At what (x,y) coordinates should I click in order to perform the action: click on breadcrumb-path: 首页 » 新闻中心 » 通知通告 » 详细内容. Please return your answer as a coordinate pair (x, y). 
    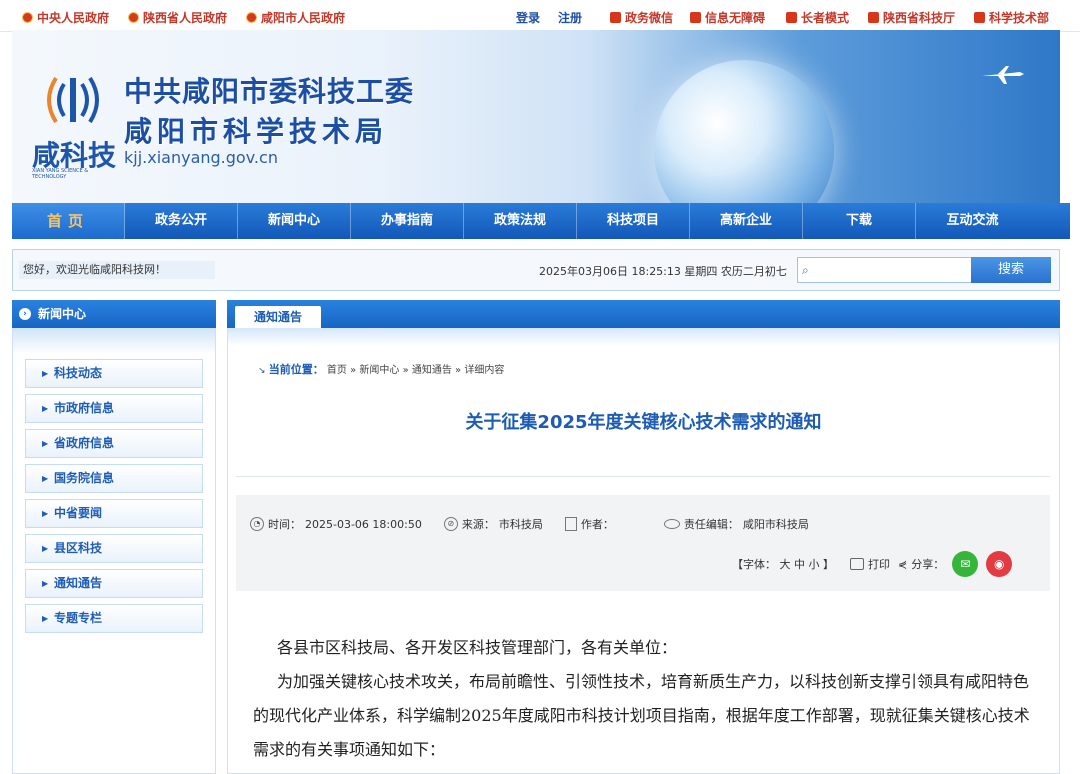
    Looking at the image, I should click on (415, 370).